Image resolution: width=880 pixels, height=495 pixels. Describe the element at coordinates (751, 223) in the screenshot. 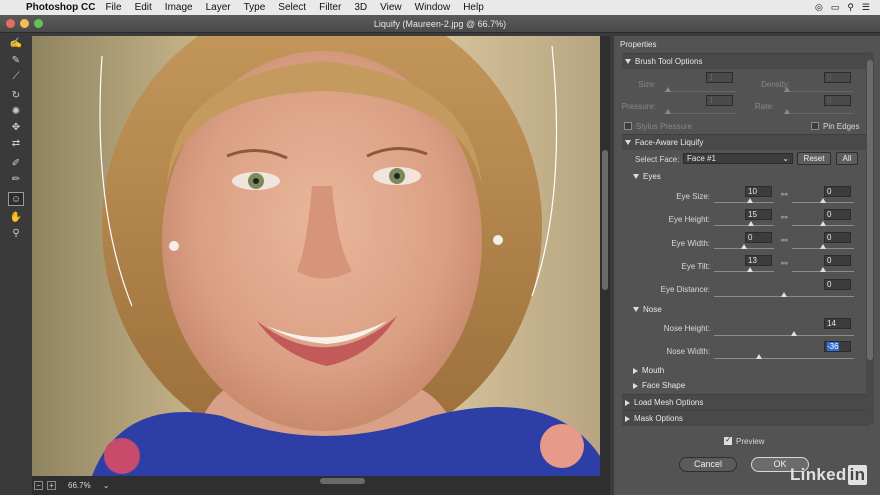

I see `eye-height-left-knob` at that location.